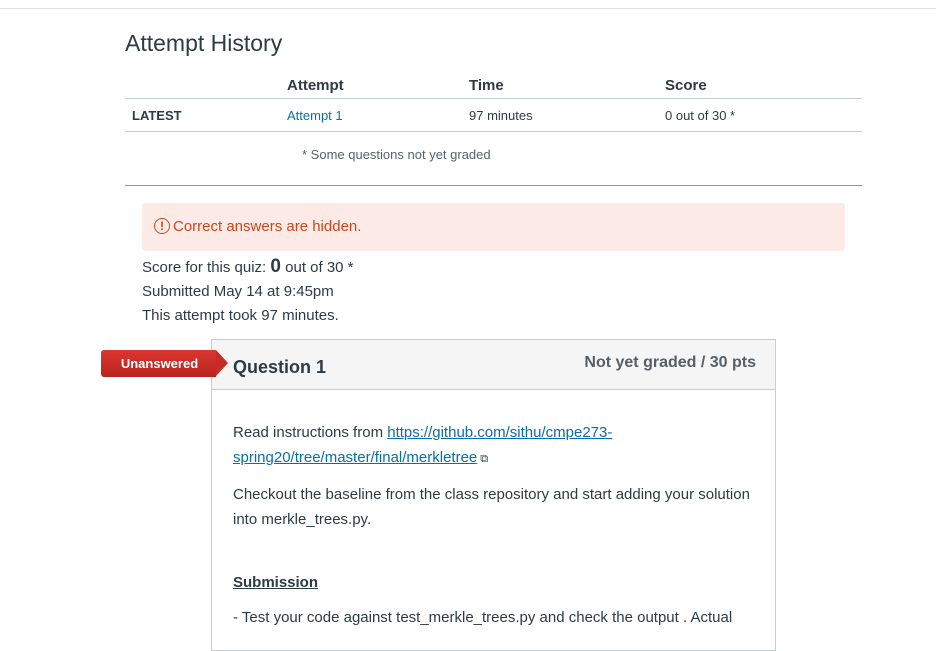  Describe the element at coordinates (567, 85) in the screenshot. I see `header-time: Time` at that location.